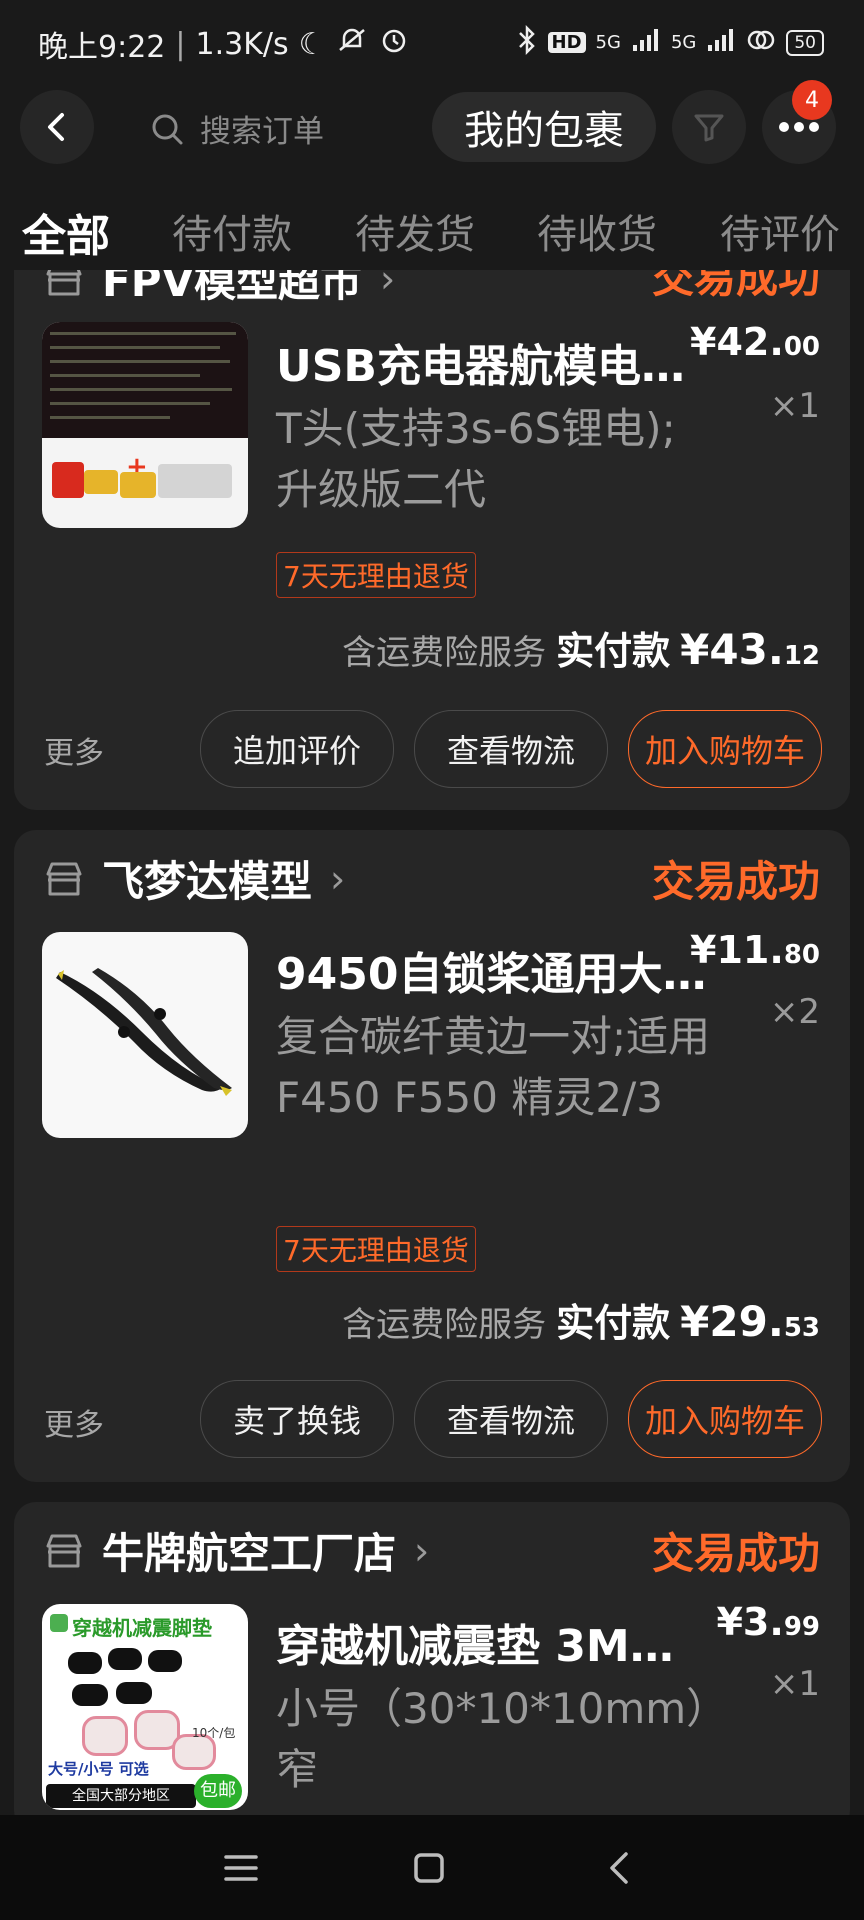 The height and width of the screenshot is (1920, 864). What do you see at coordinates (646, 42) in the screenshot?
I see `signal-icon` at bounding box center [646, 42].